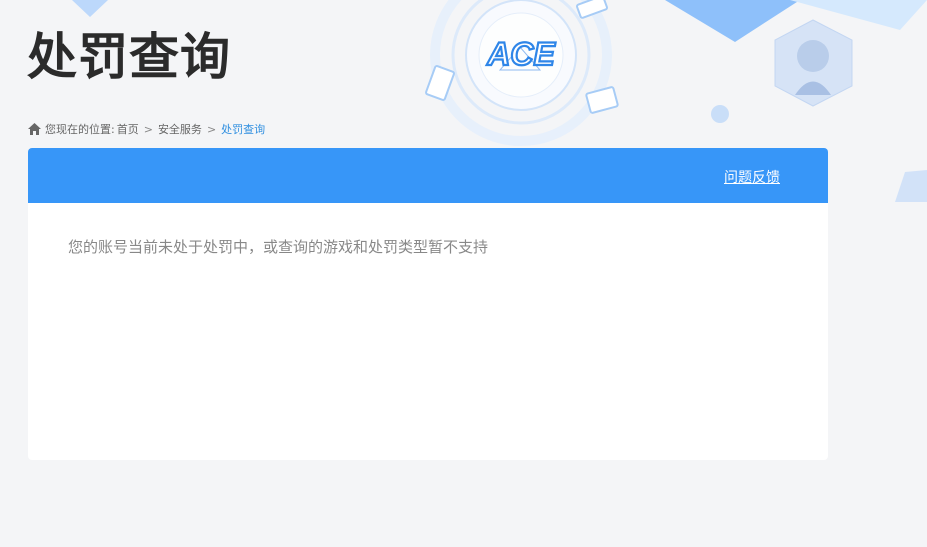 The height and width of the screenshot is (547, 927). What do you see at coordinates (278, 247) in the screenshot?
I see `result-message: 您的账号当前未处于处罚中，或查询的游戏和处罚类型暂不支持` at bounding box center [278, 247].